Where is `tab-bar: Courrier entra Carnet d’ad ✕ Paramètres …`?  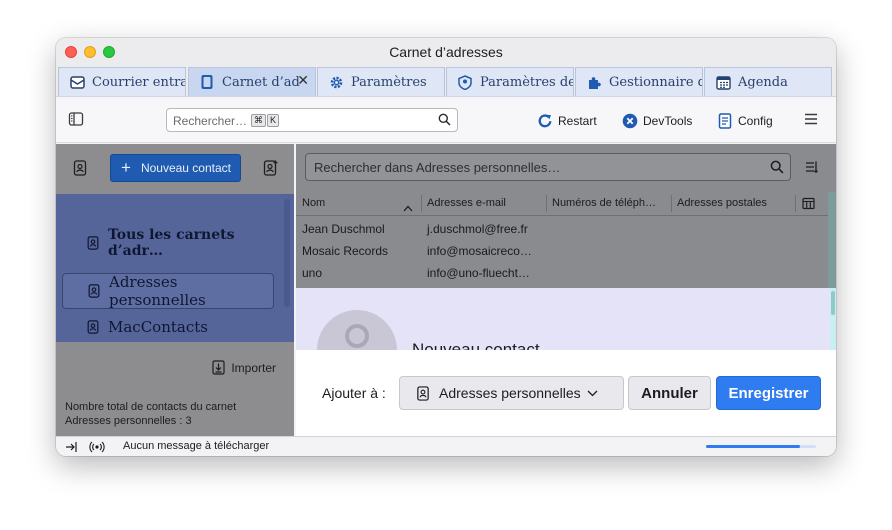
tab-bar: Courrier entra Carnet d’ad ✕ Paramètres … is located at coordinates (446, 81).